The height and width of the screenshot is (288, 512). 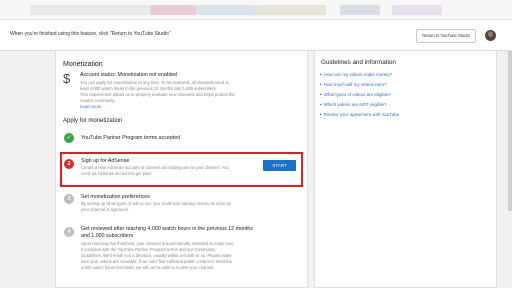 What do you see at coordinates (510, 131) in the screenshot?
I see `scrollbar` at bounding box center [510, 131].